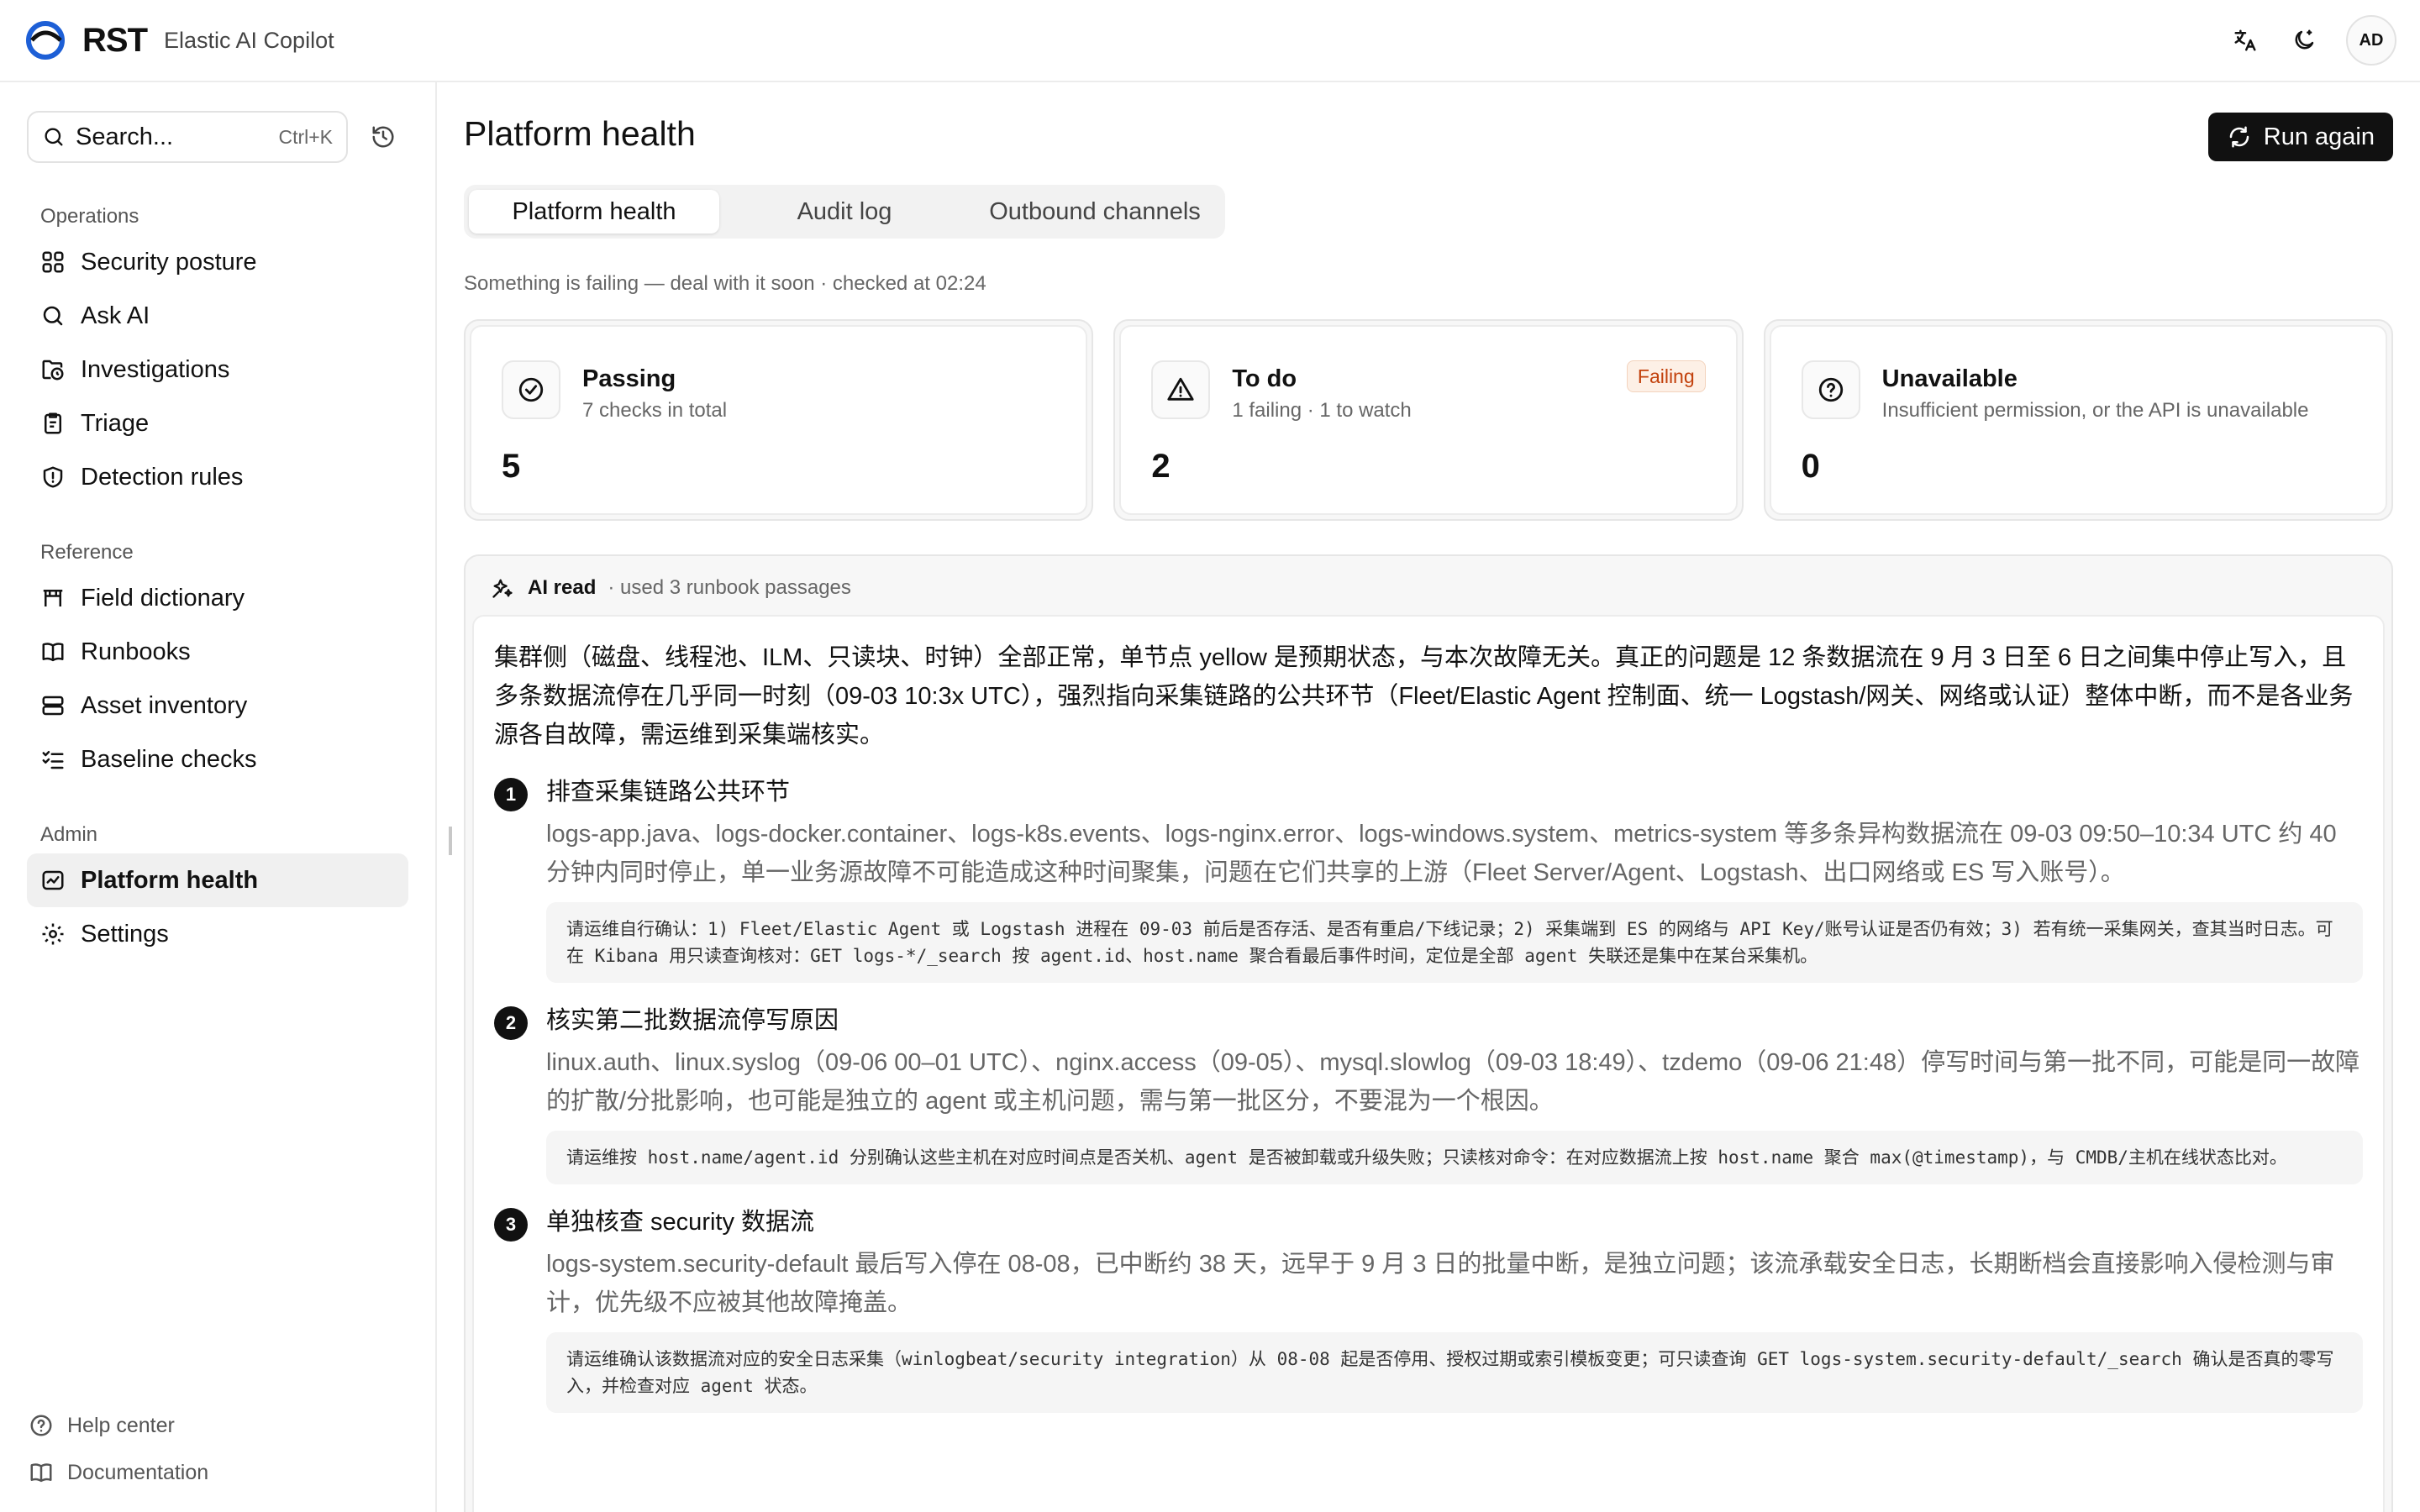 The image size is (2420, 1512). What do you see at coordinates (1322, 410) in the screenshot?
I see `card-subtitle: 1 failing · 1 to watch` at bounding box center [1322, 410].